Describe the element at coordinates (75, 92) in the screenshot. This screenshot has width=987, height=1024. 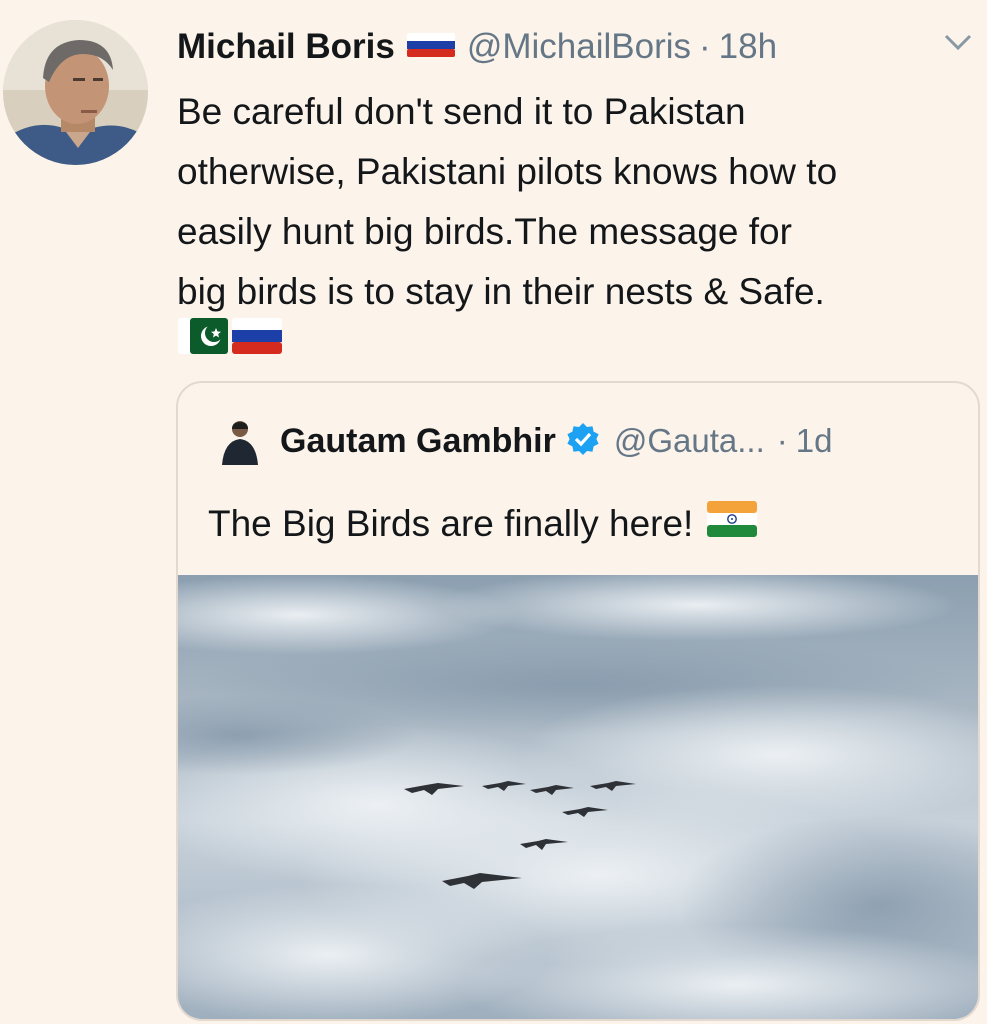
I see `author-avatar` at that location.